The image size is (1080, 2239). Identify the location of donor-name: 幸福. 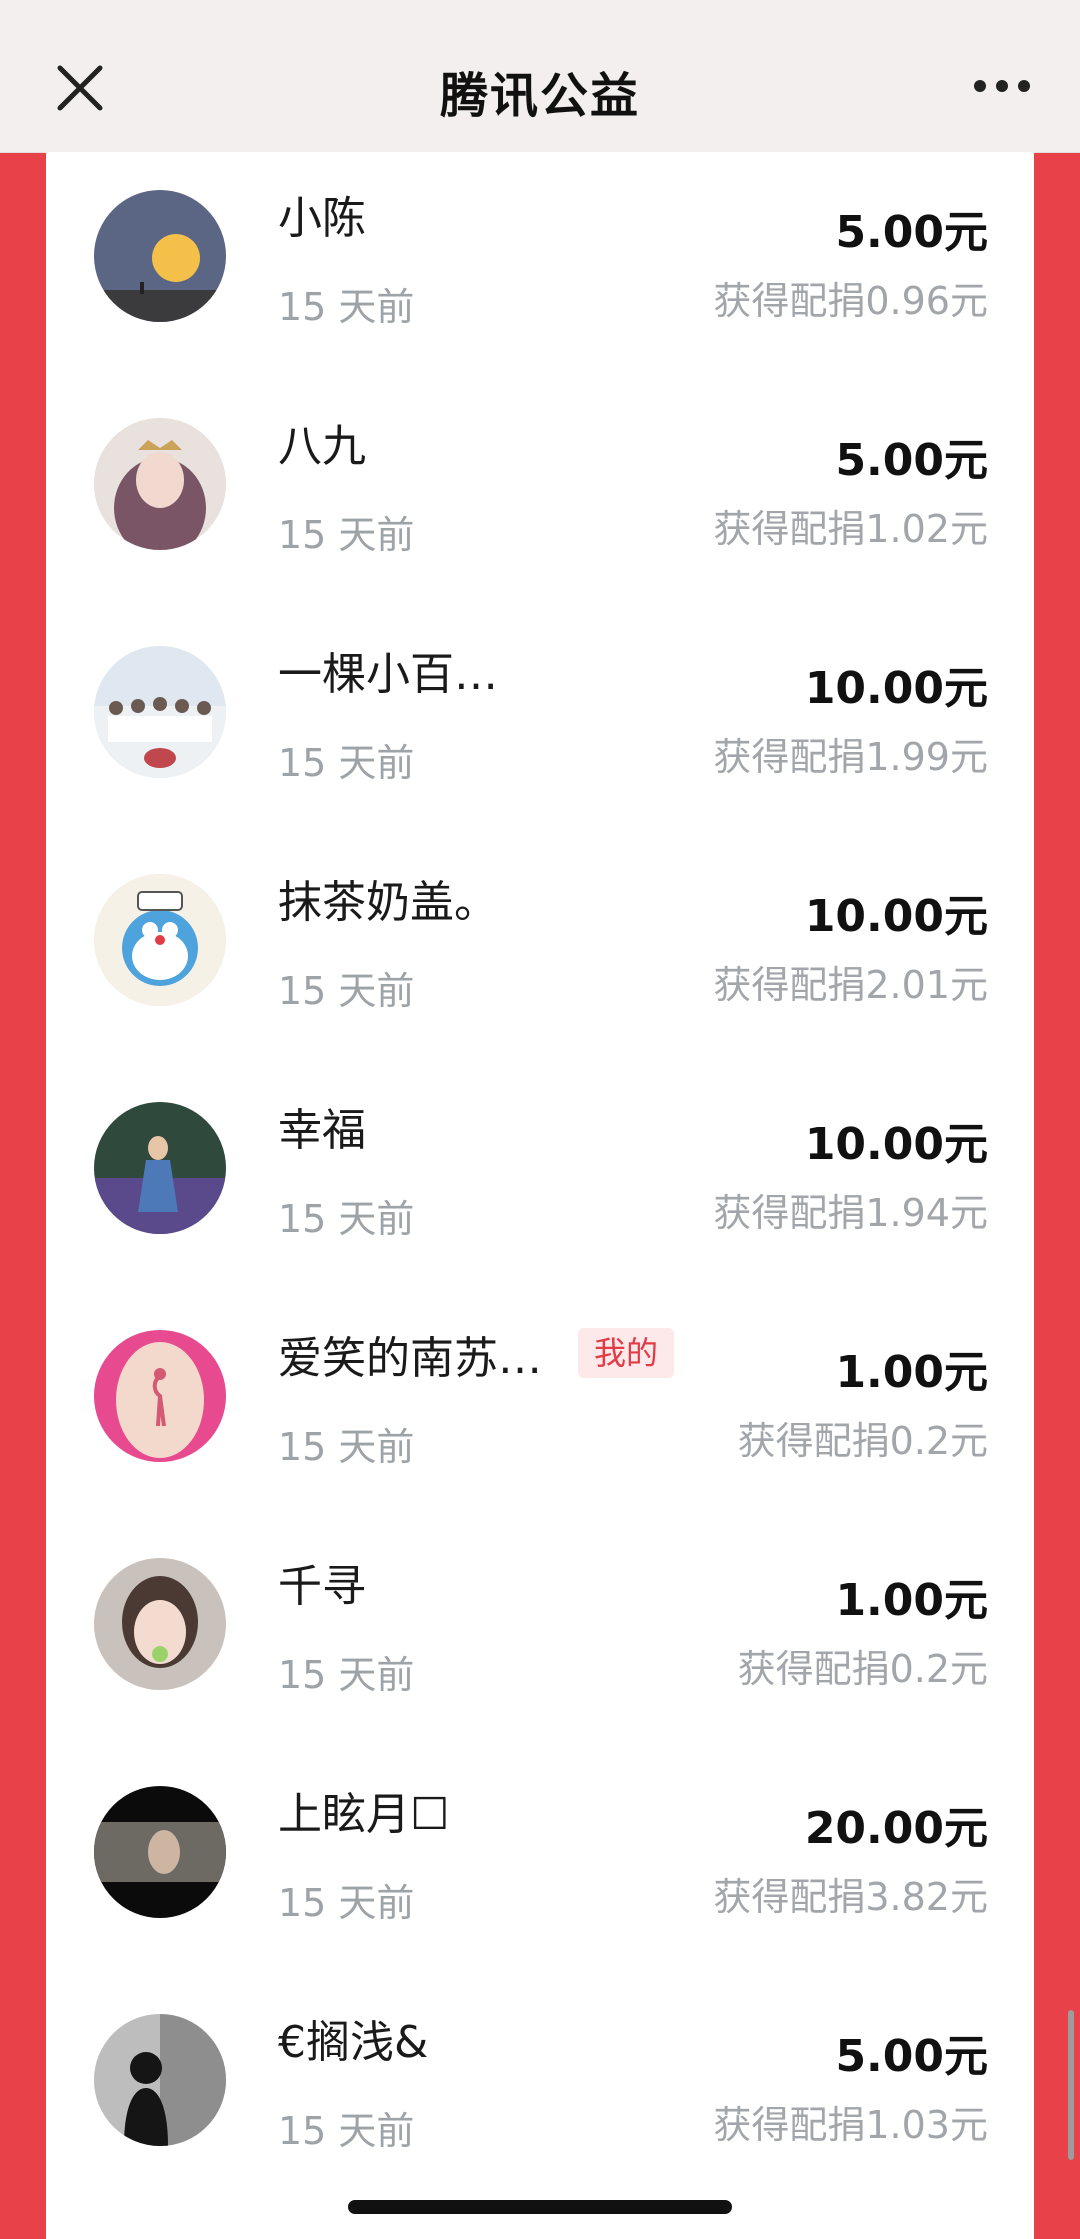
(322, 1130).